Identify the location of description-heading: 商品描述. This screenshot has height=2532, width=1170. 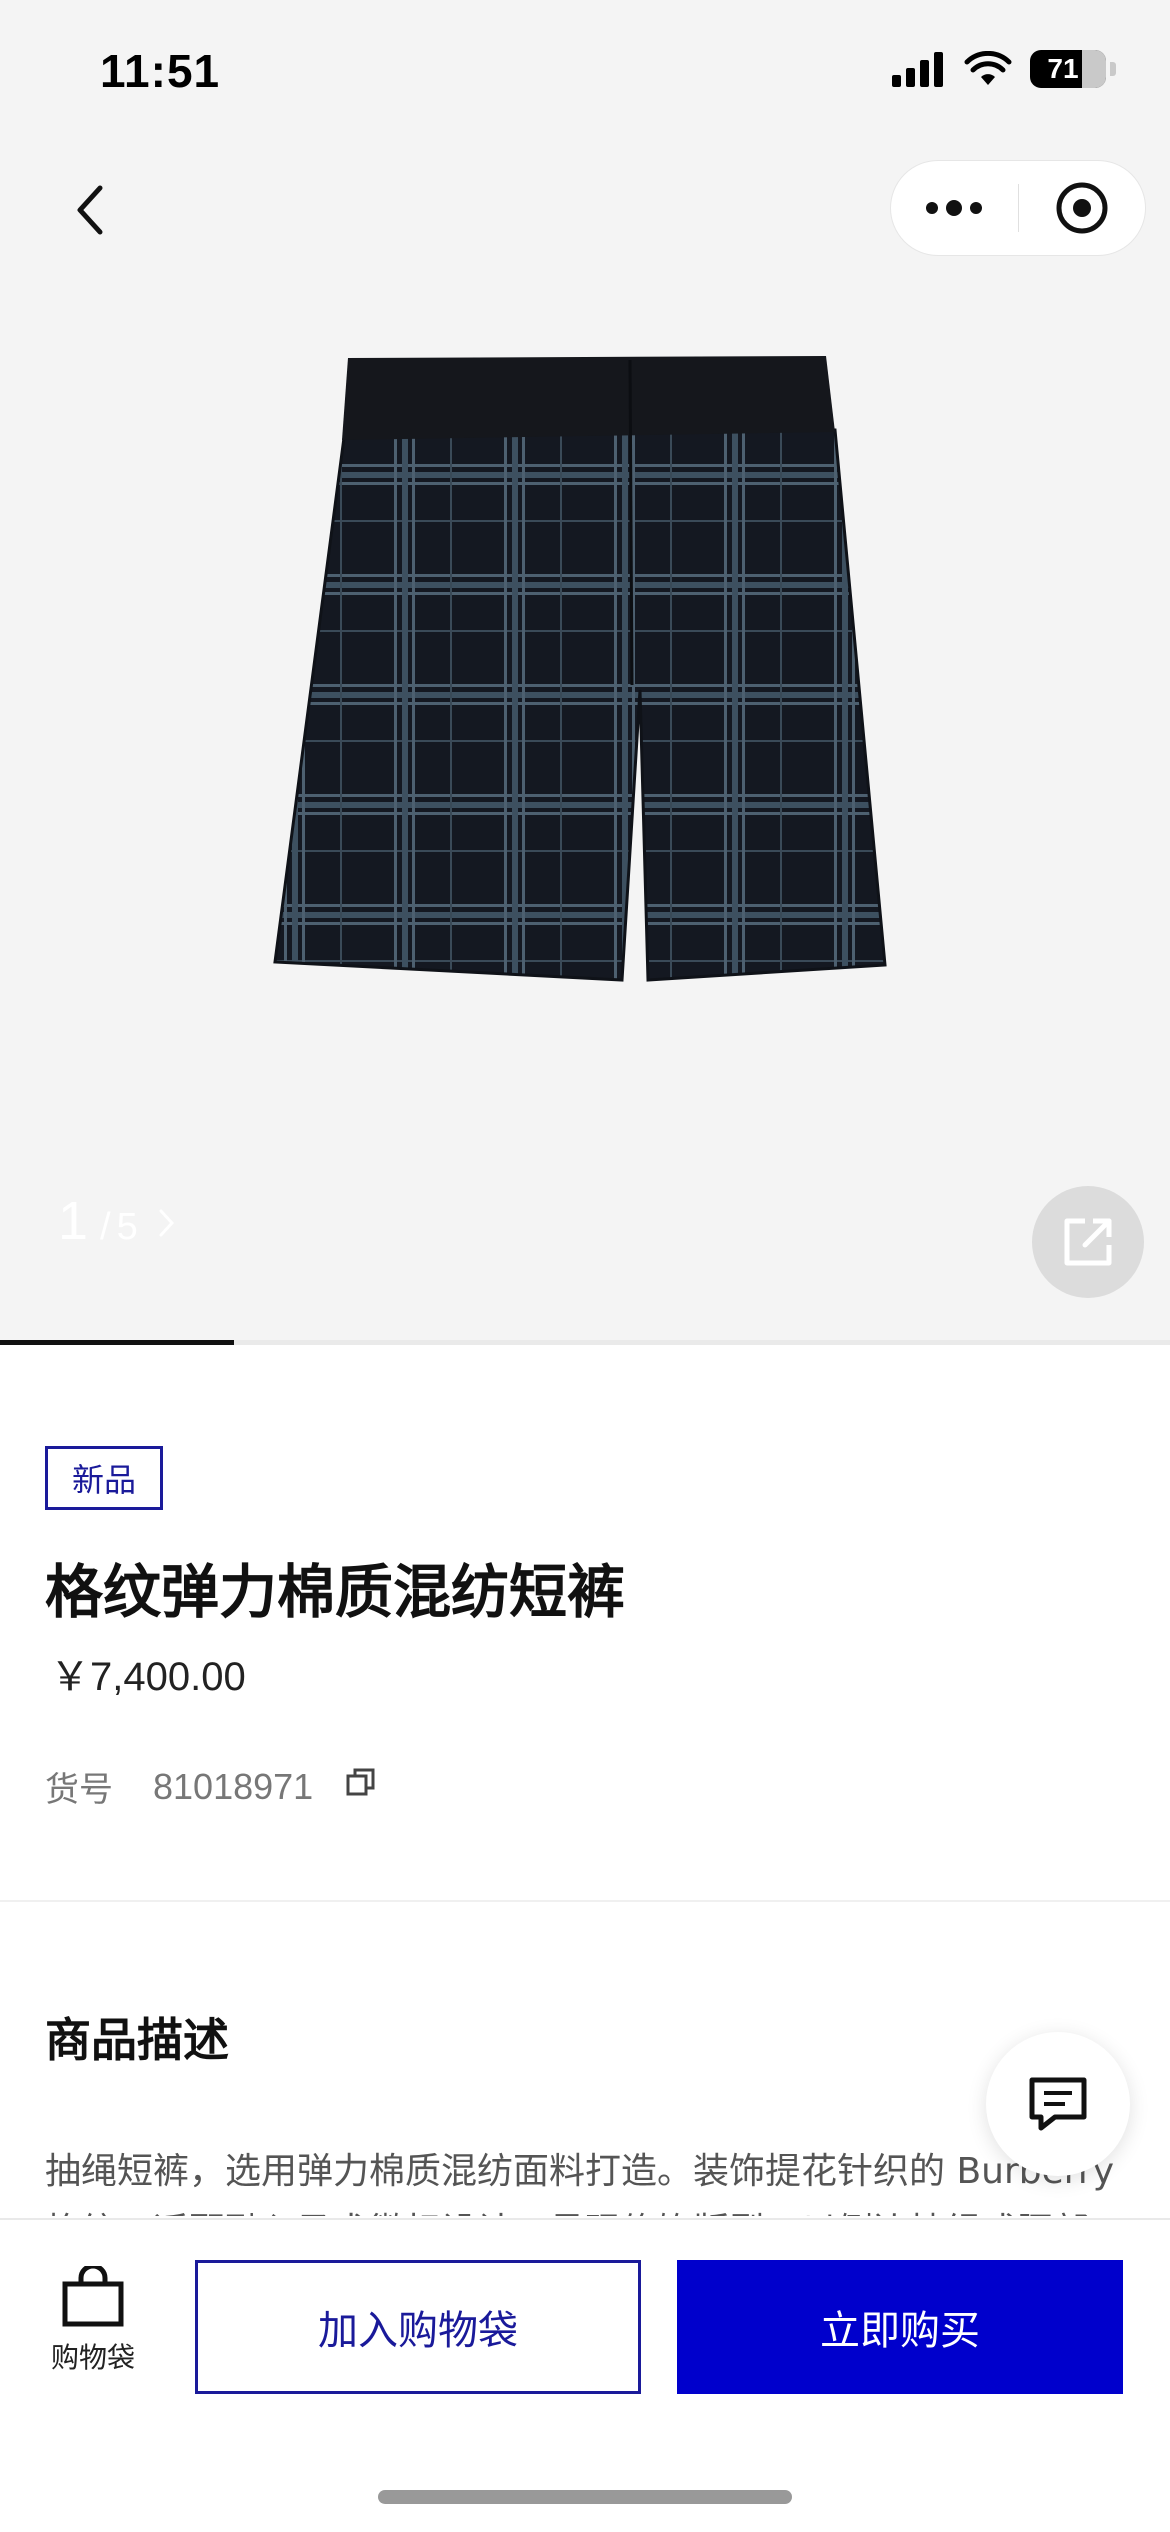
(137, 2040).